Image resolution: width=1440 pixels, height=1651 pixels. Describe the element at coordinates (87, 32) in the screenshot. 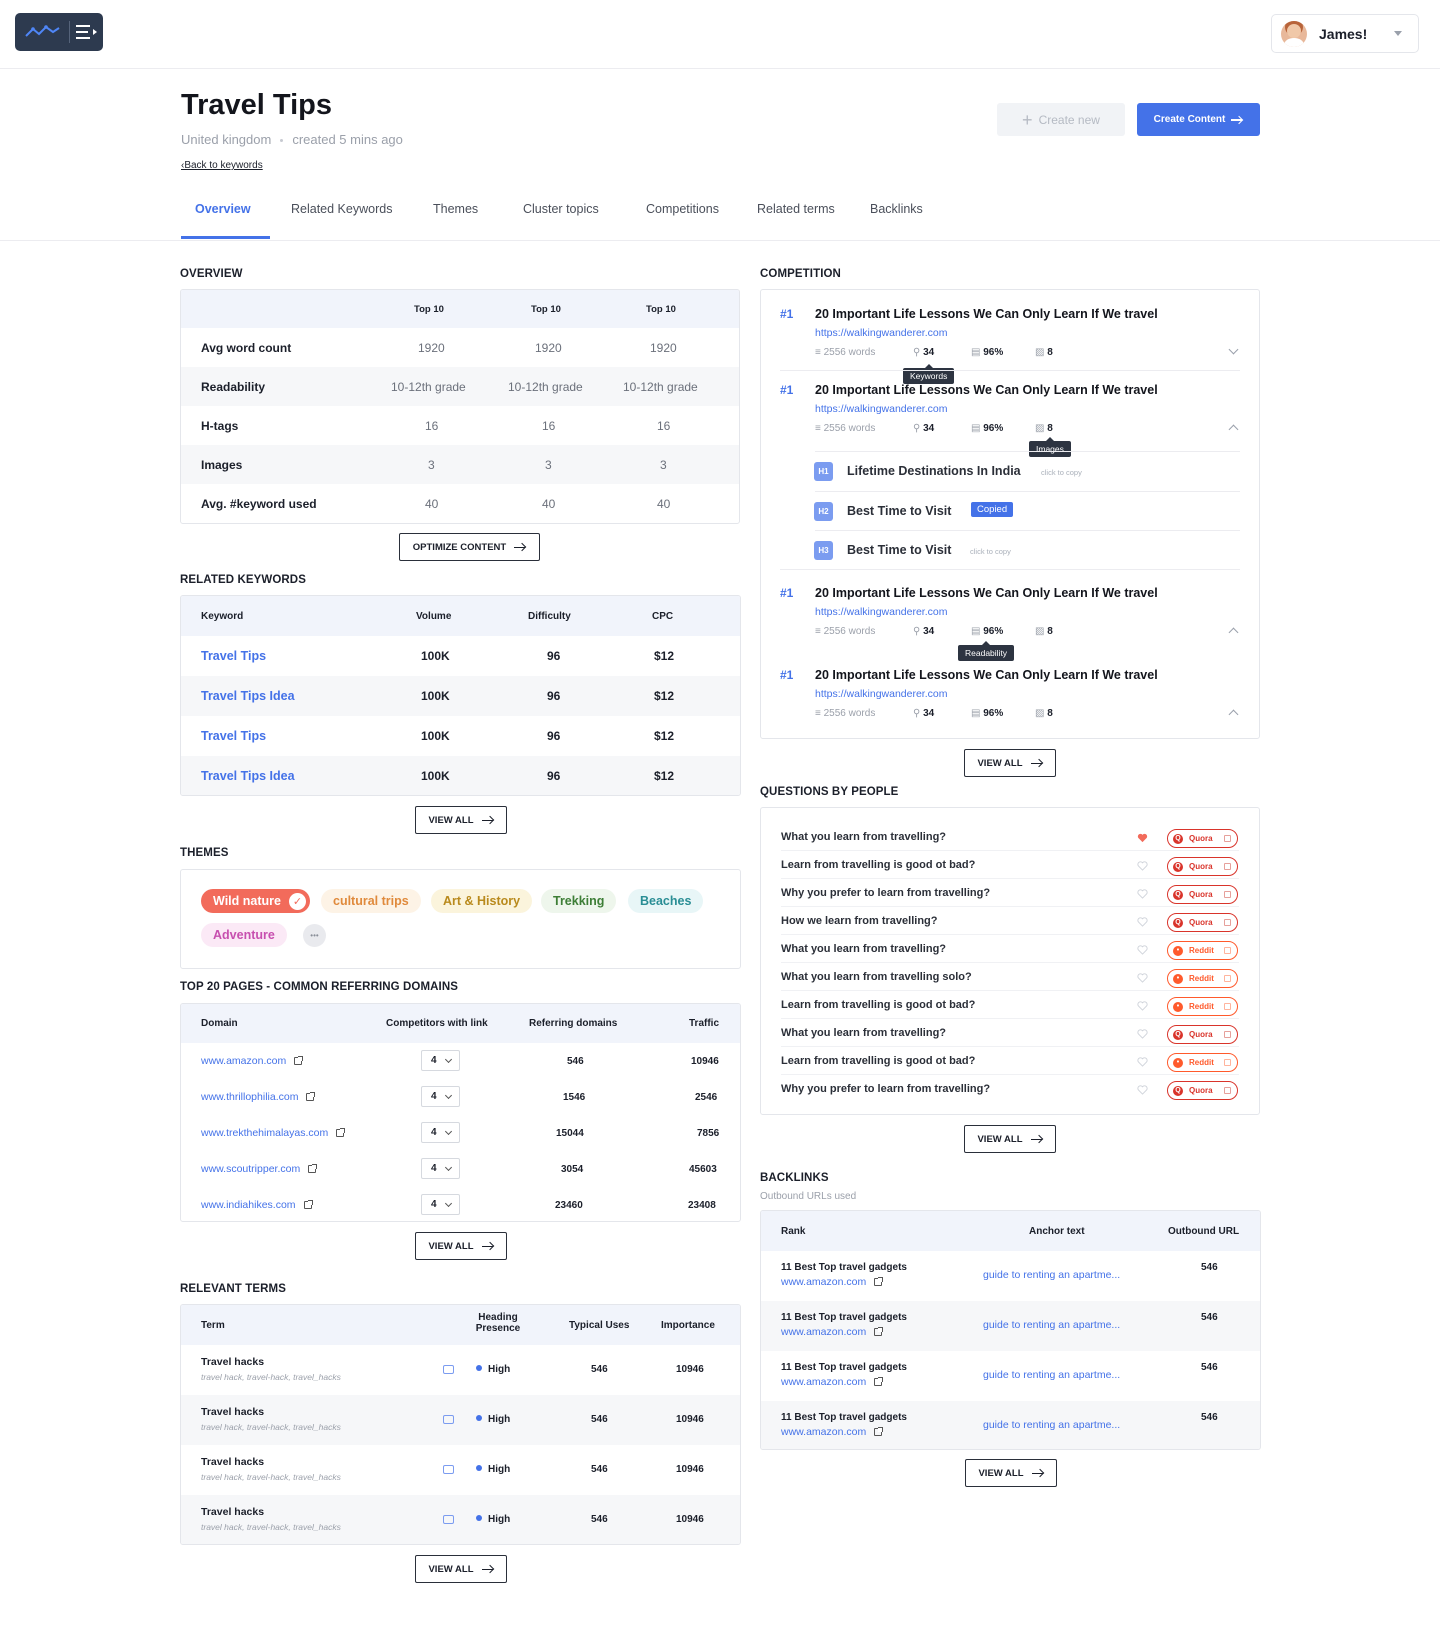

I see `menu-icon` at that location.